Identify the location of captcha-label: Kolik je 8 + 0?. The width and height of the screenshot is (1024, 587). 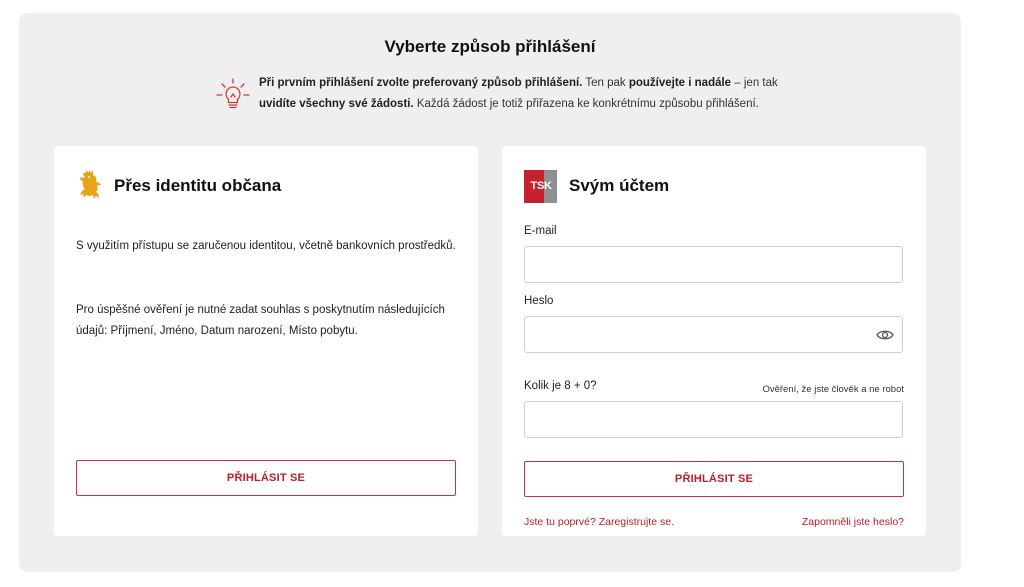
(560, 386).